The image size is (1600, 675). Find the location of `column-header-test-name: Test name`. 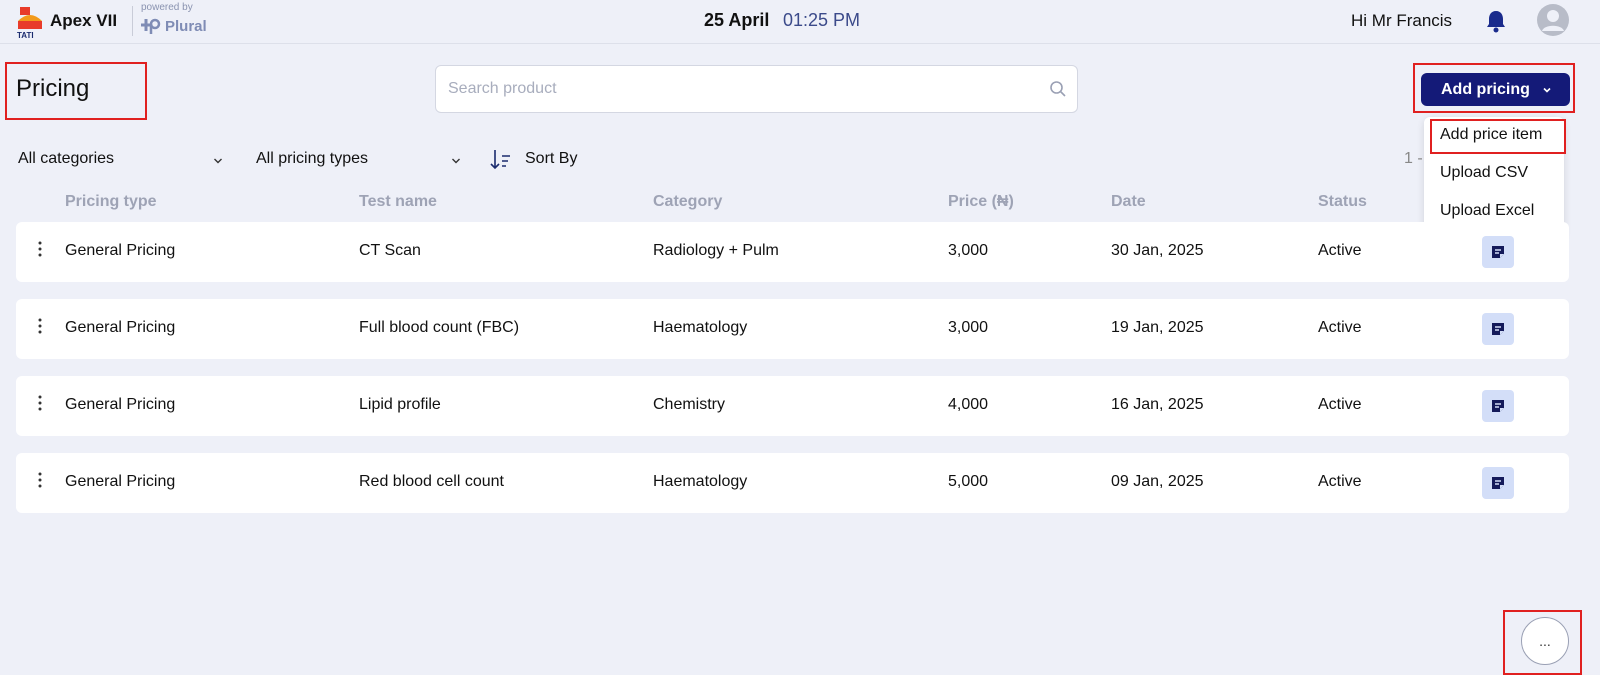

column-header-test-name: Test name is located at coordinates (398, 201).